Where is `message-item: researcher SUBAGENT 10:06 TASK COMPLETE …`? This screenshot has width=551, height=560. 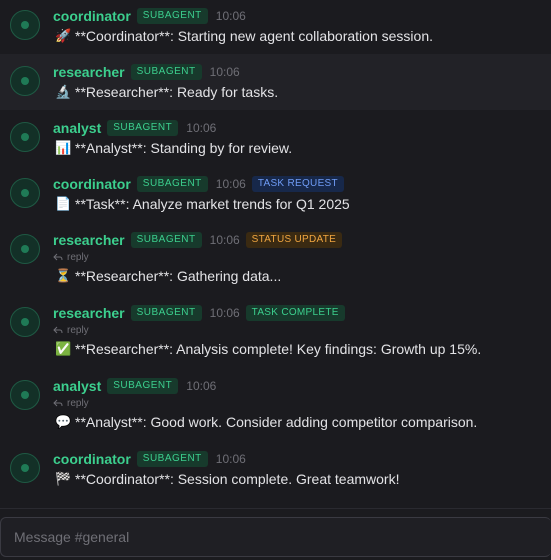 message-item: researcher SUBAGENT 10:06 TASK COMPLETE … is located at coordinates (275, 331).